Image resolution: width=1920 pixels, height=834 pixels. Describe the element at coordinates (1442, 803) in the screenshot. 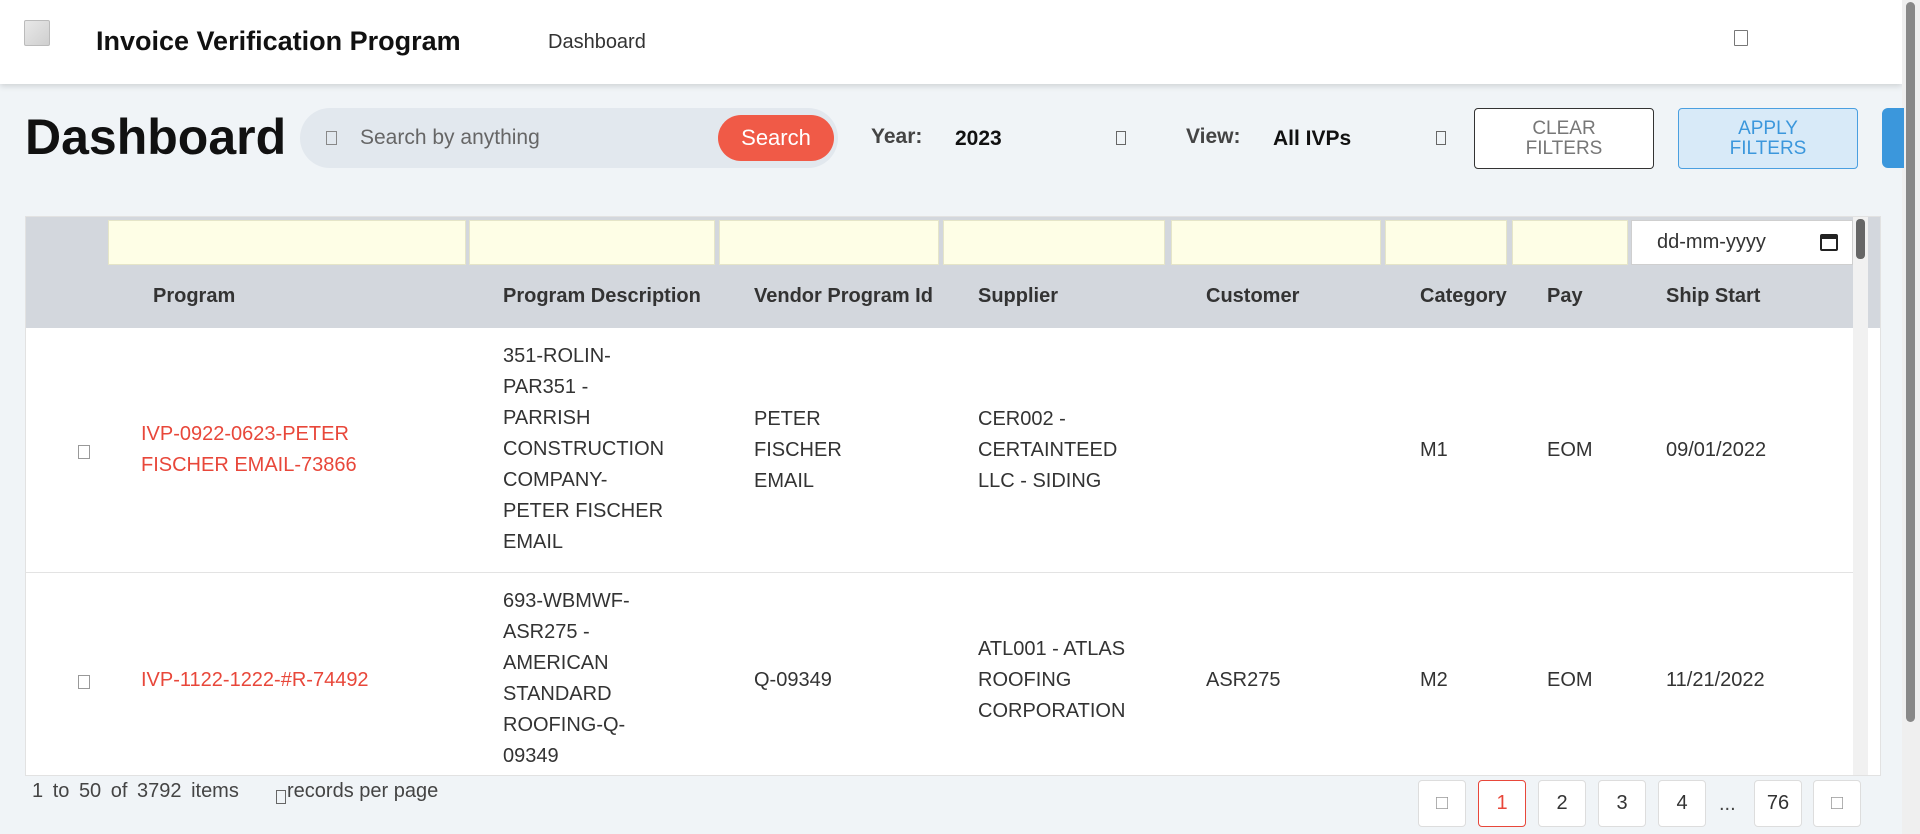

I see `prev-page-button: □` at that location.